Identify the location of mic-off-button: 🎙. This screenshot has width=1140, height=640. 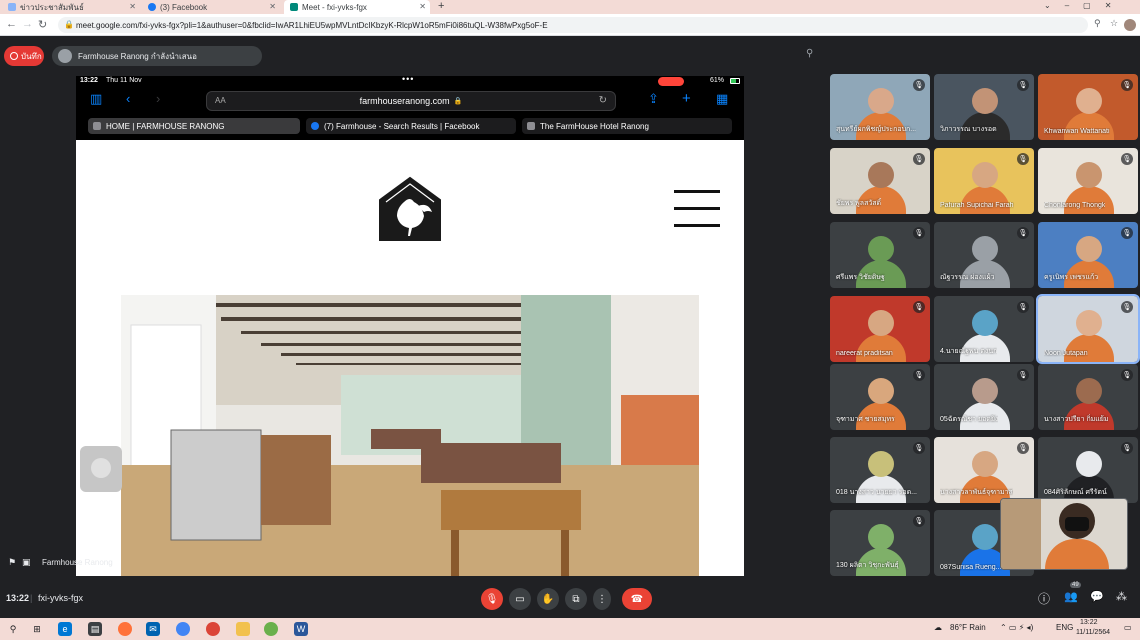
(492, 599).